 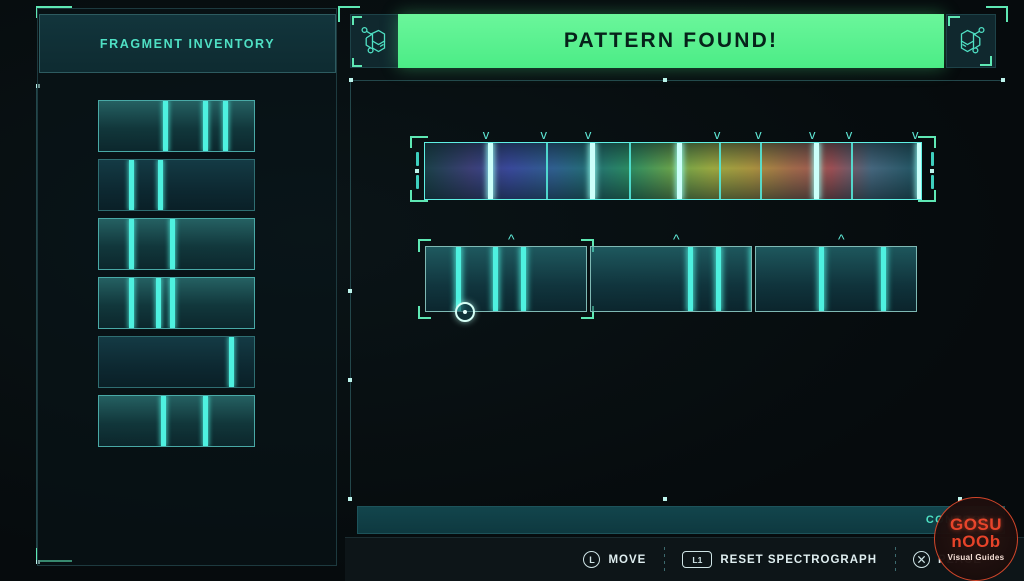 I want to click on watermark-logo: GOSU nOOb Visual Guides, so click(x=976, y=539).